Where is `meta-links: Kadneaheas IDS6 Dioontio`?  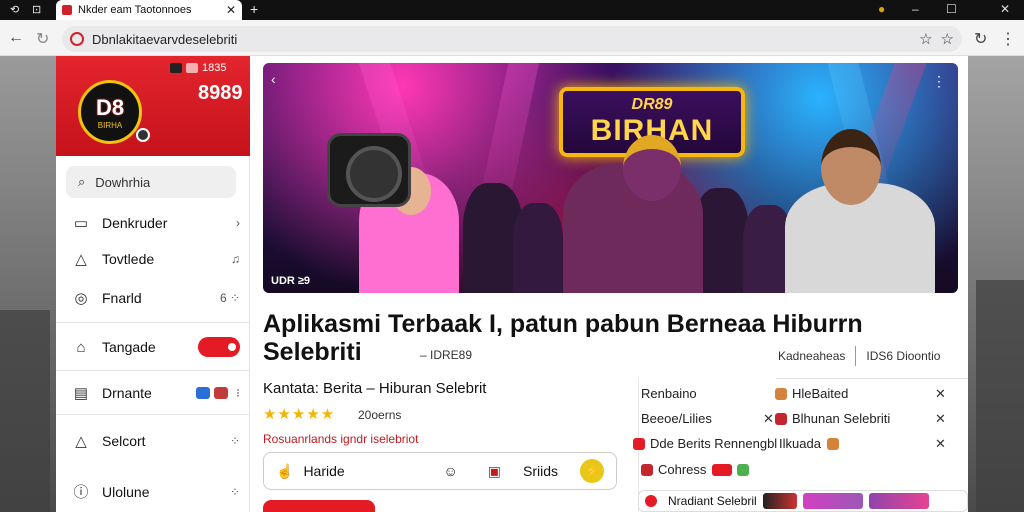 meta-links: Kadneaheas IDS6 Dioontio is located at coordinates (859, 356).